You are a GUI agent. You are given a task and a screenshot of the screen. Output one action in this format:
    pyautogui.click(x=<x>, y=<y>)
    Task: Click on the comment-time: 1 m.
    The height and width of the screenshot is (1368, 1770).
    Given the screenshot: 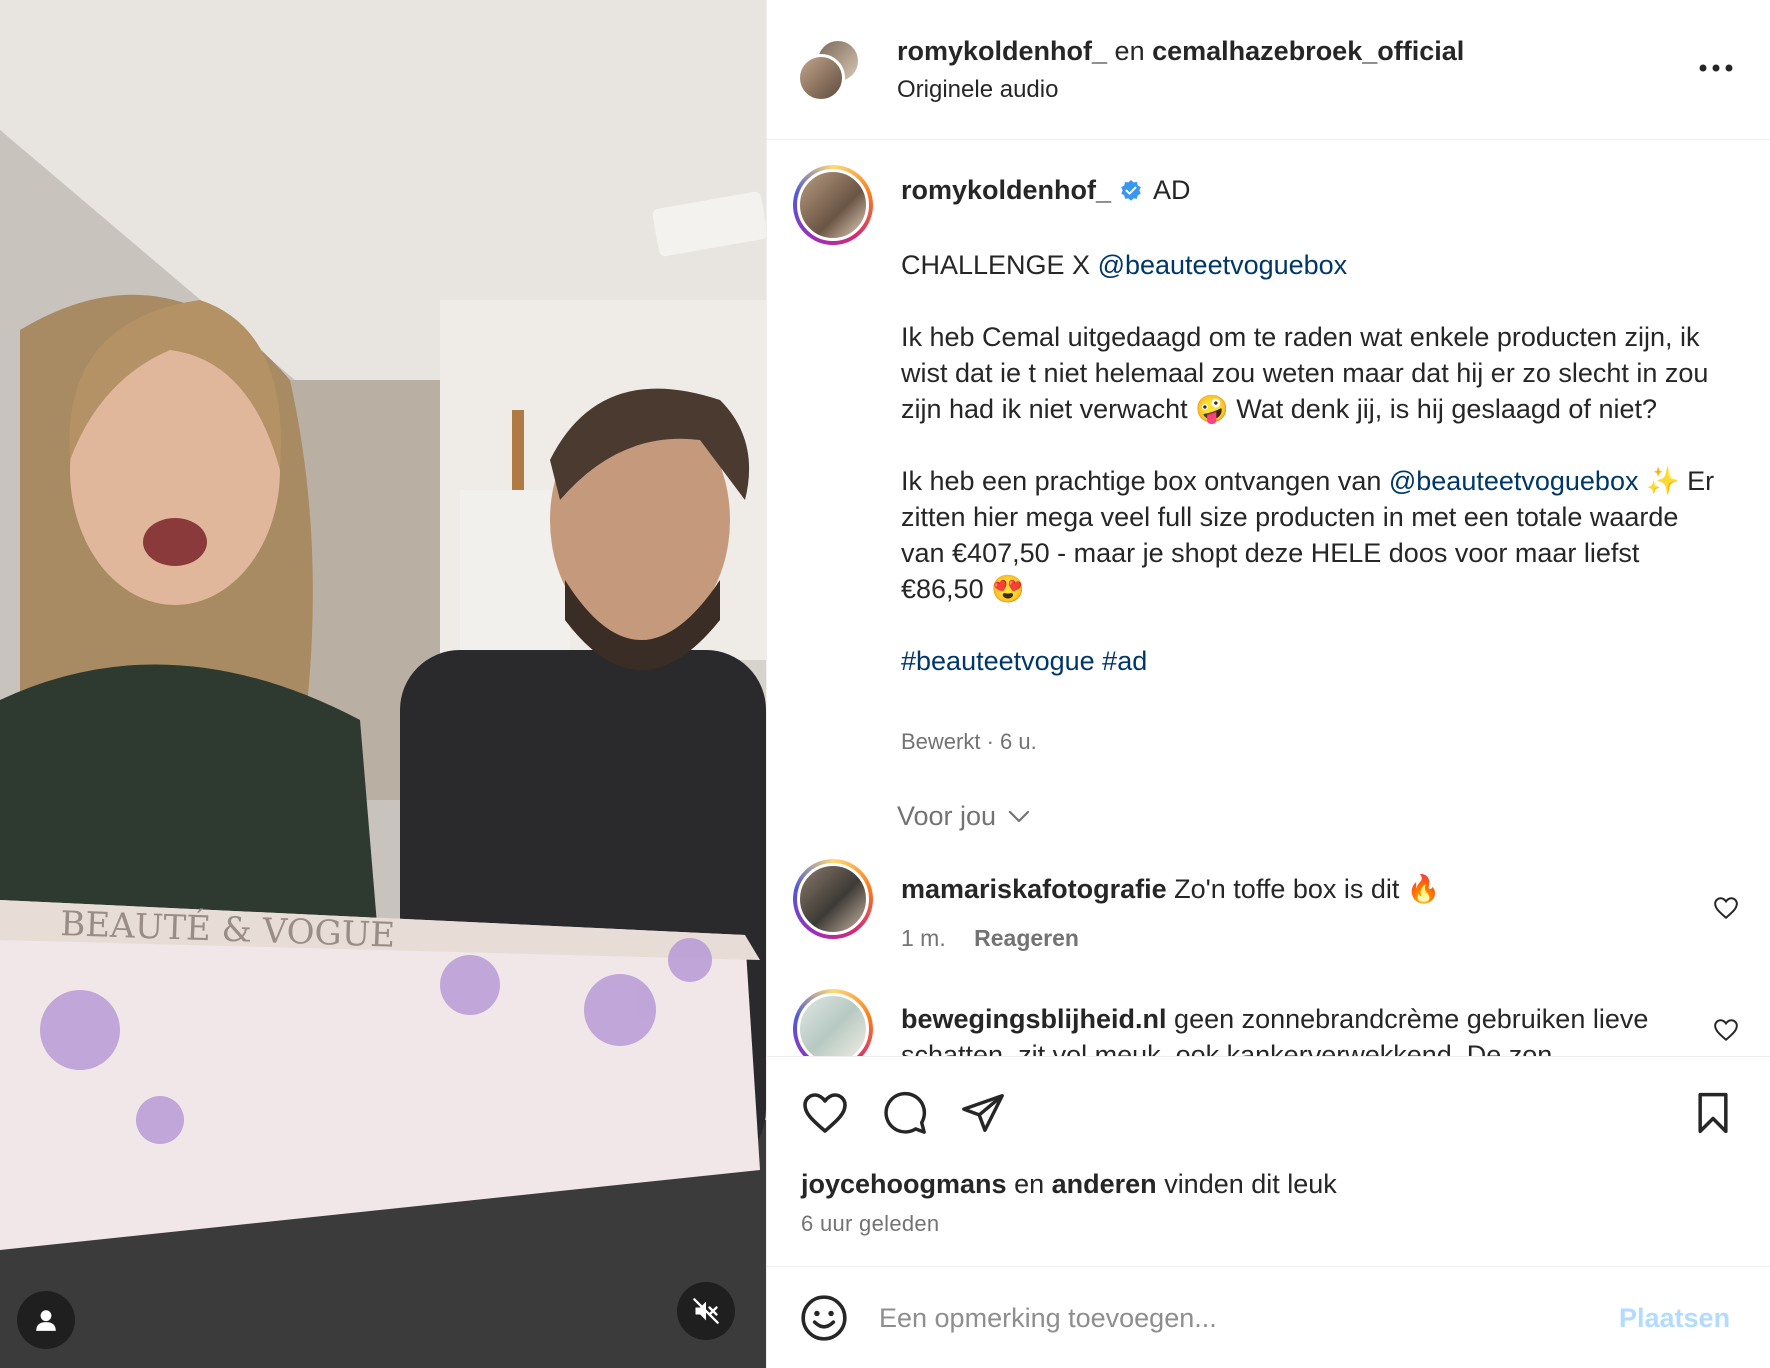 What is the action you would take?
    pyautogui.click(x=923, y=938)
    